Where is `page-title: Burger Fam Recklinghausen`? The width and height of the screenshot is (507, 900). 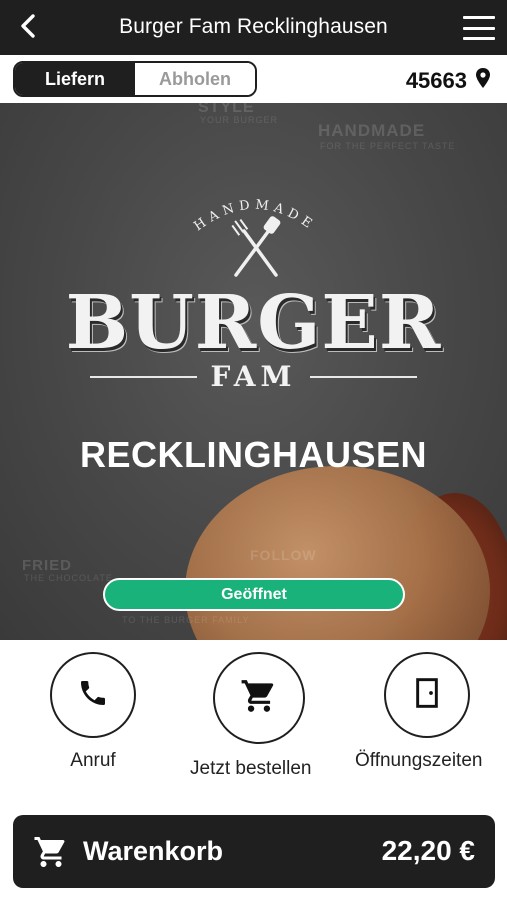
page-title: Burger Fam Recklinghausen is located at coordinates (253, 26).